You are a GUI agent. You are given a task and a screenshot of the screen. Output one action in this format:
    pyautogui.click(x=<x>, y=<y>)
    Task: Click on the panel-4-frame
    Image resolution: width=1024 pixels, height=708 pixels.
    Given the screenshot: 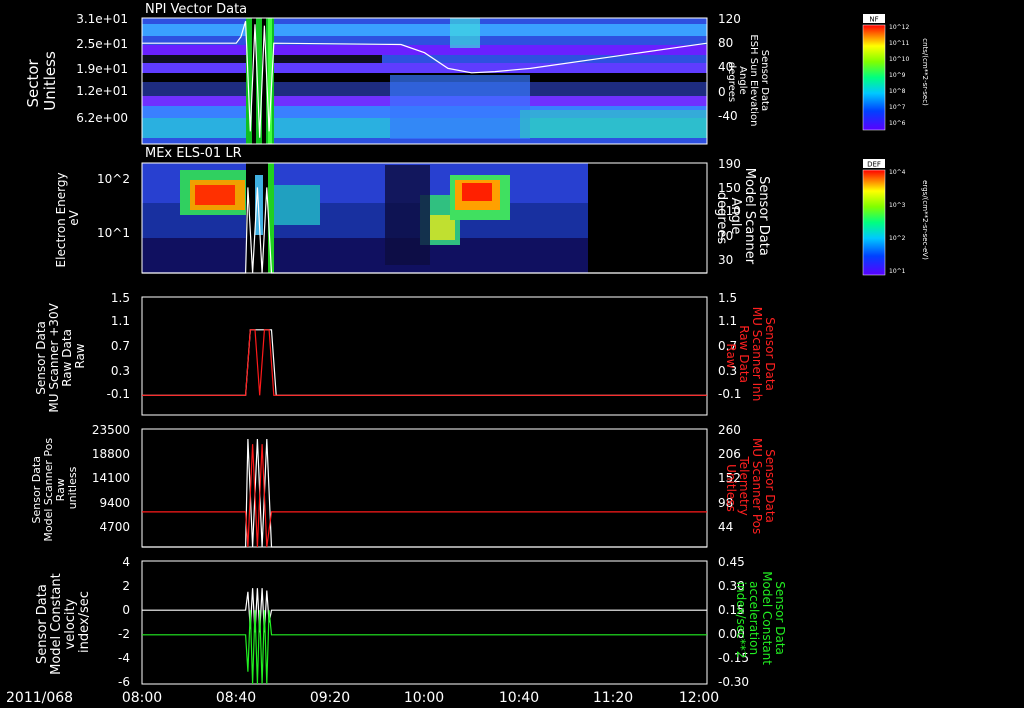 What is the action you would take?
    pyautogui.click(x=424, y=488)
    